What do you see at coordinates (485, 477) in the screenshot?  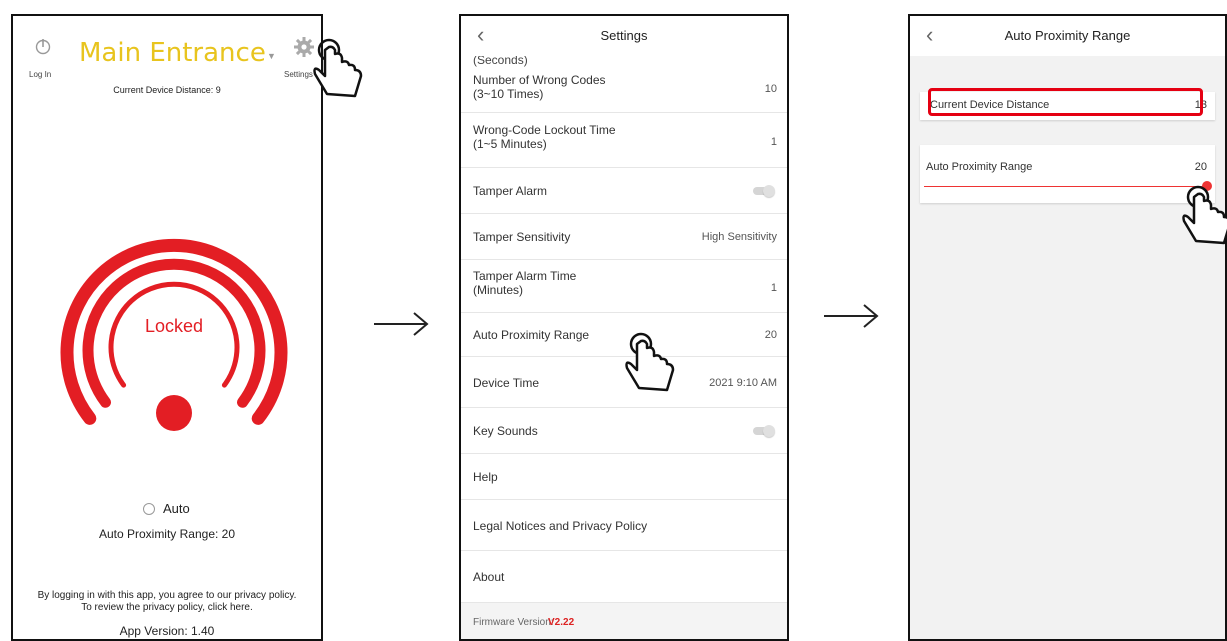 I see `row-label: Help` at bounding box center [485, 477].